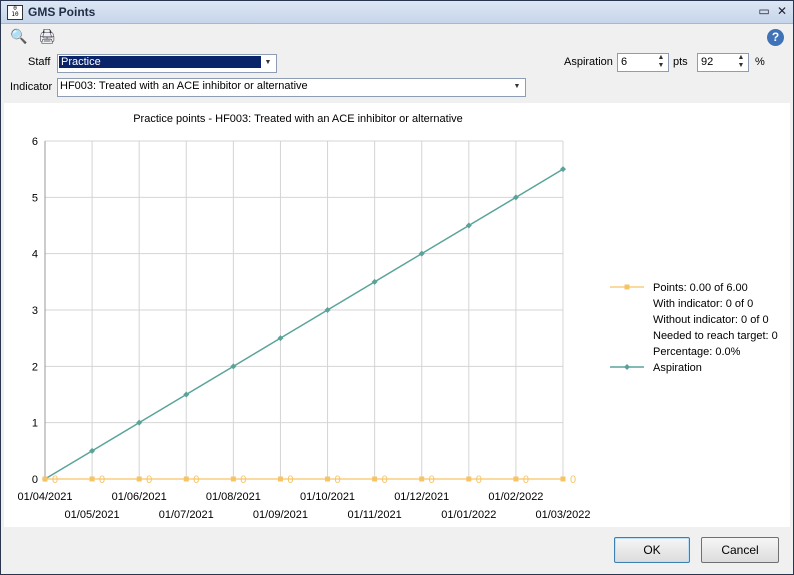  Describe the element at coordinates (588, 62) in the screenshot. I see `aspiration-label: Aspiration` at that location.